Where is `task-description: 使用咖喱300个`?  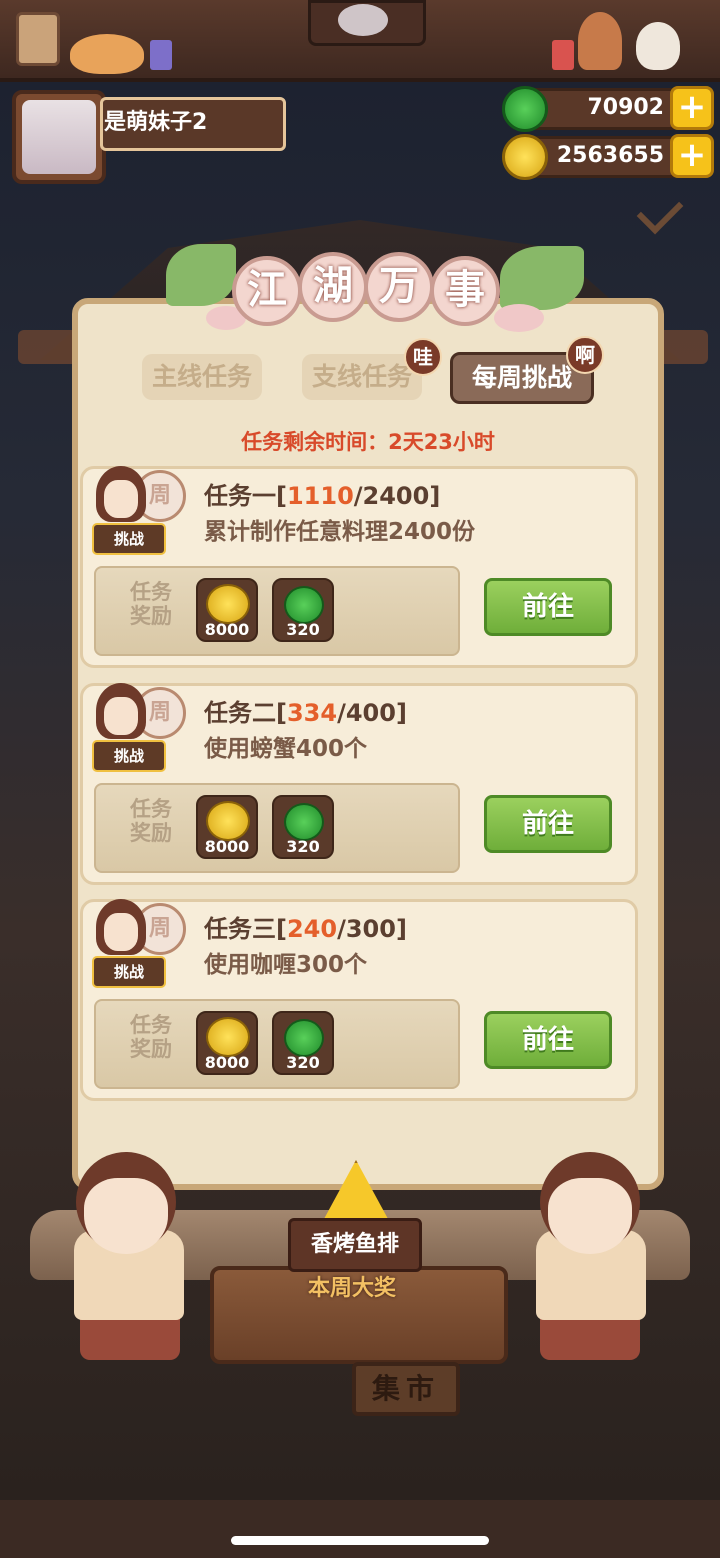
task-description: 使用咖喱300个 is located at coordinates (286, 965).